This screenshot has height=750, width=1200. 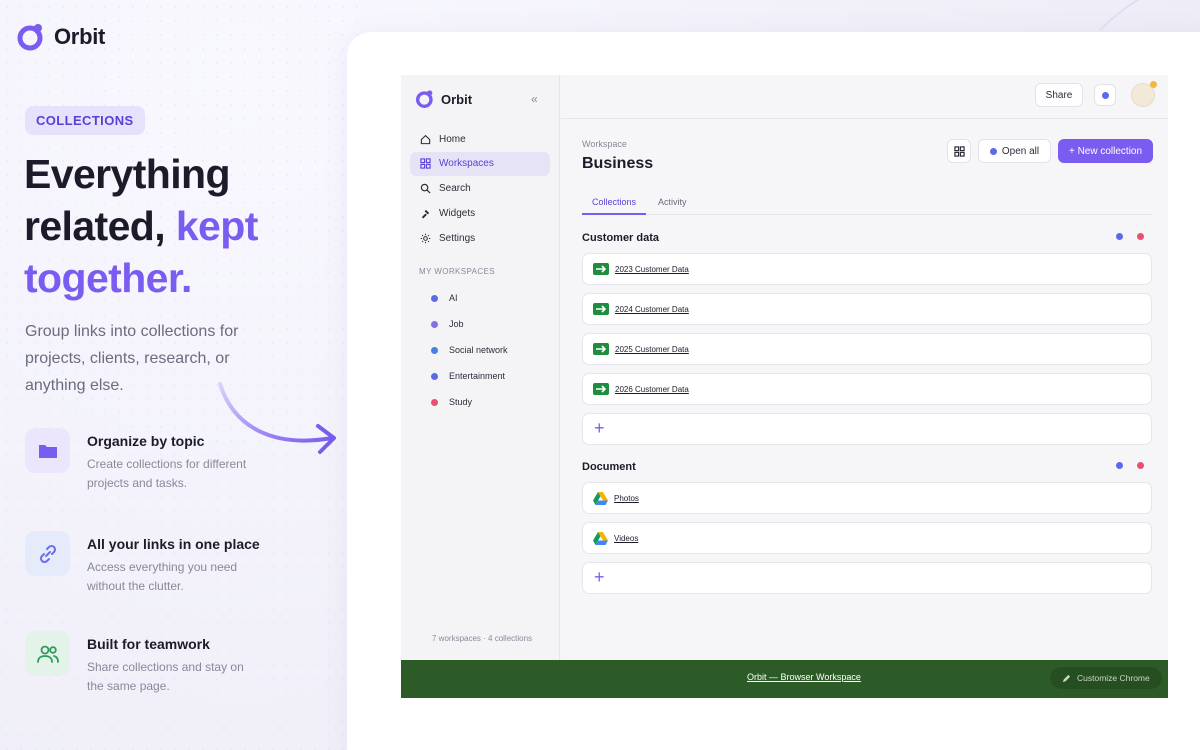 I want to click on link-icon, so click(x=47, y=553).